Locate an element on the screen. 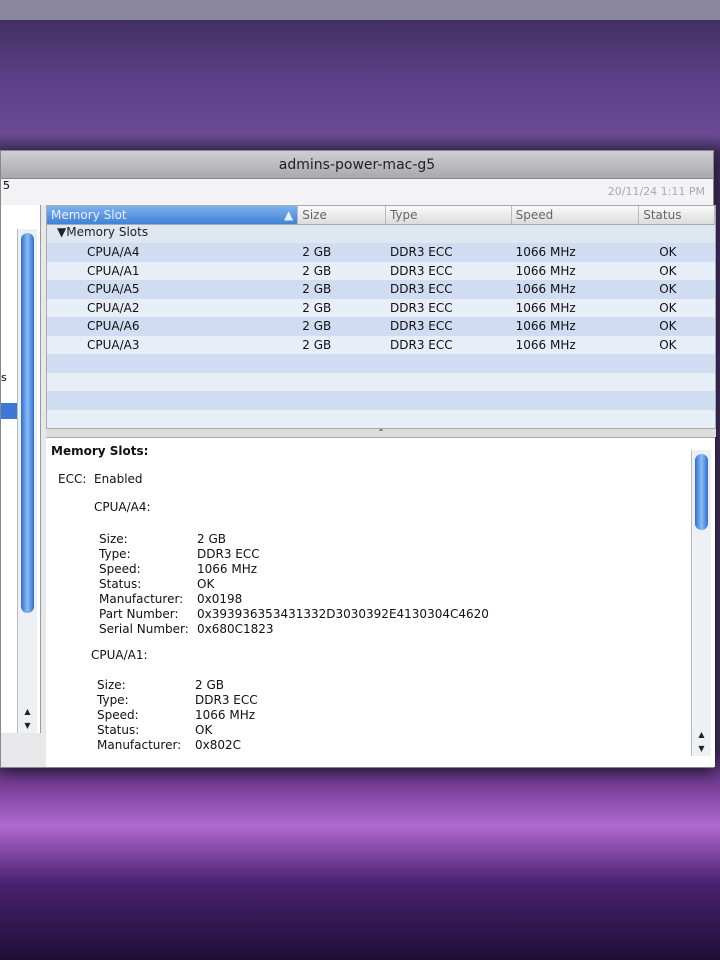 This screenshot has height=960, width=720. table-row: CPUA/A6 2 GB DDR3 ECC 1066 MHz OK is located at coordinates (381, 326).